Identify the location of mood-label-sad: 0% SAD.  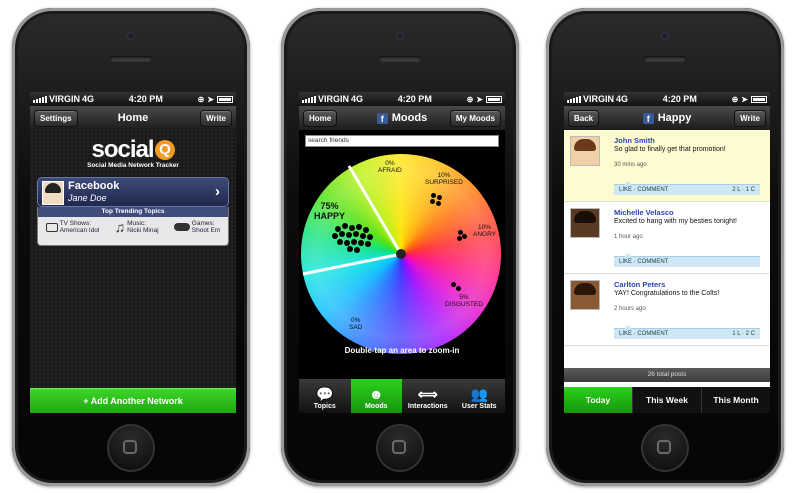
(355, 324).